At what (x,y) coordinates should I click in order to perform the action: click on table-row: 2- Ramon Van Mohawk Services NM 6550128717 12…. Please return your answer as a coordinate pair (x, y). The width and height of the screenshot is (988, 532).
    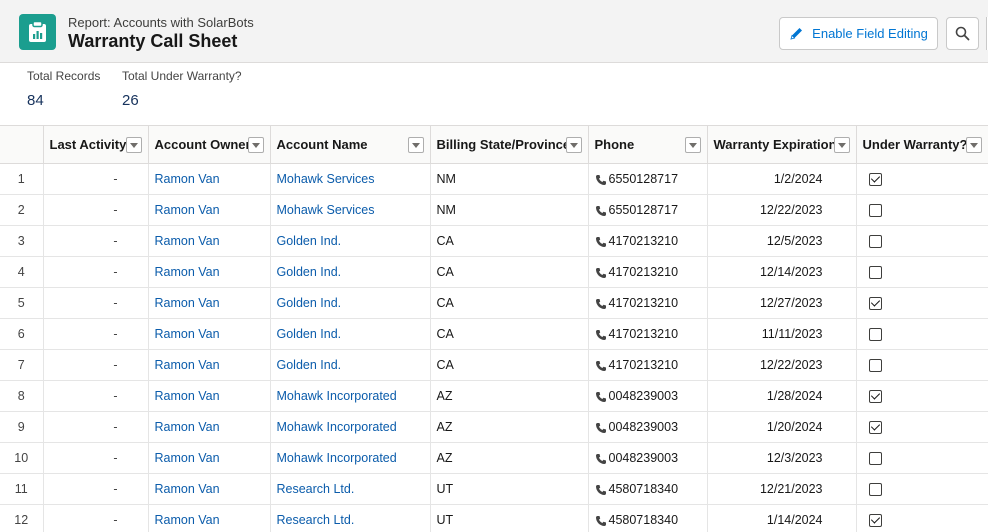
    Looking at the image, I should click on (494, 210).